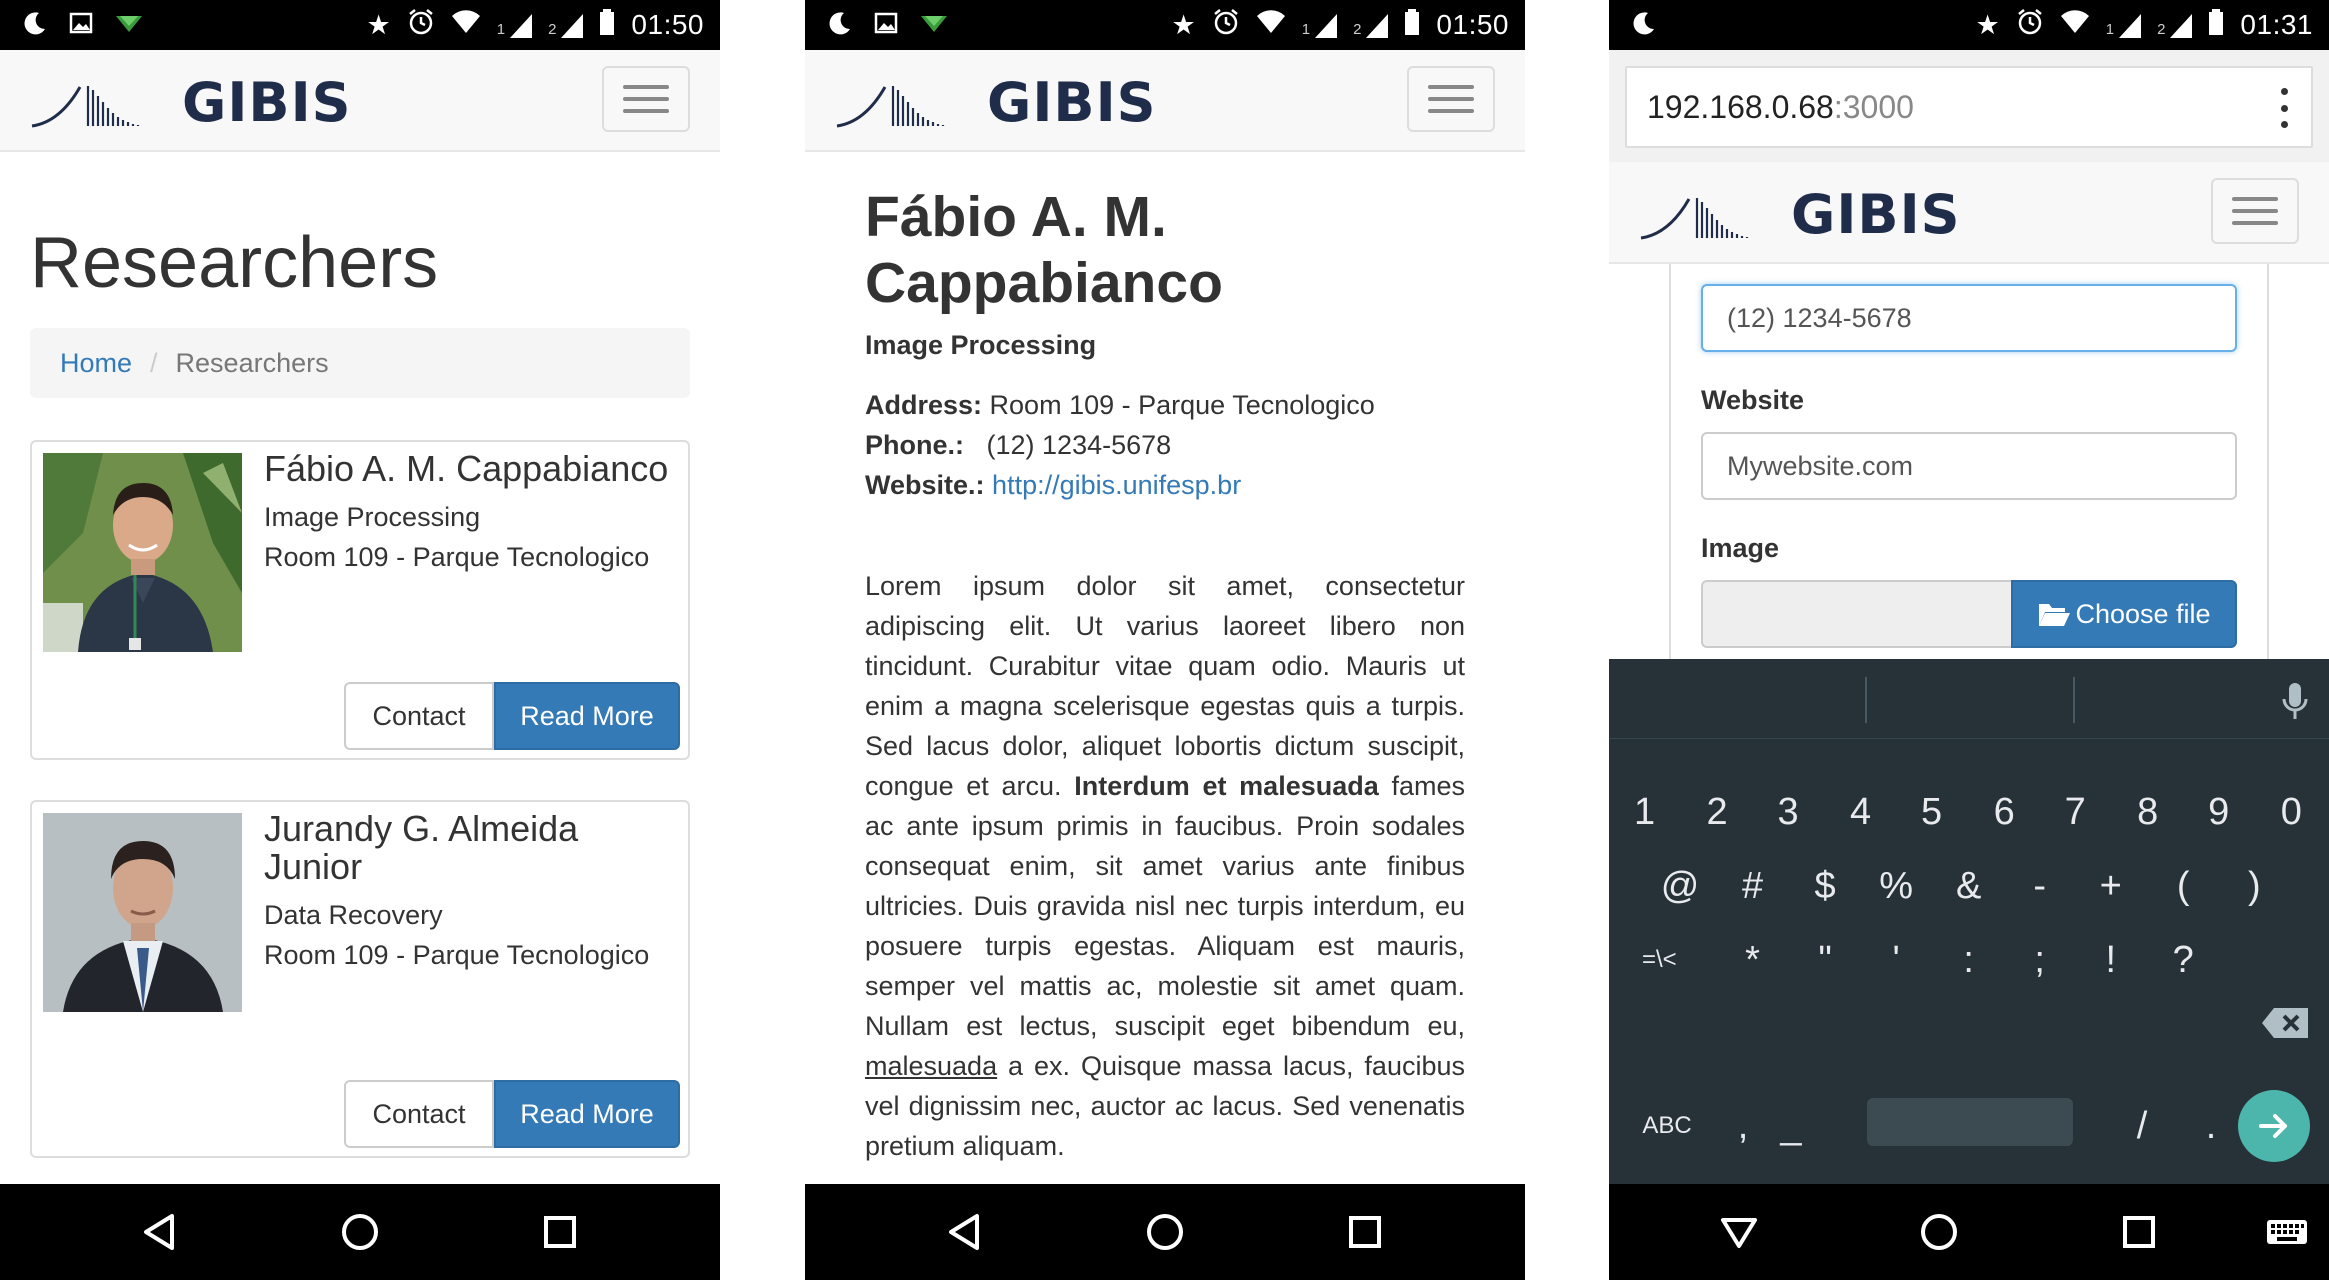 The height and width of the screenshot is (1280, 2329). What do you see at coordinates (1644, 25) in the screenshot?
I see `moon-icon` at bounding box center [1644, 25].